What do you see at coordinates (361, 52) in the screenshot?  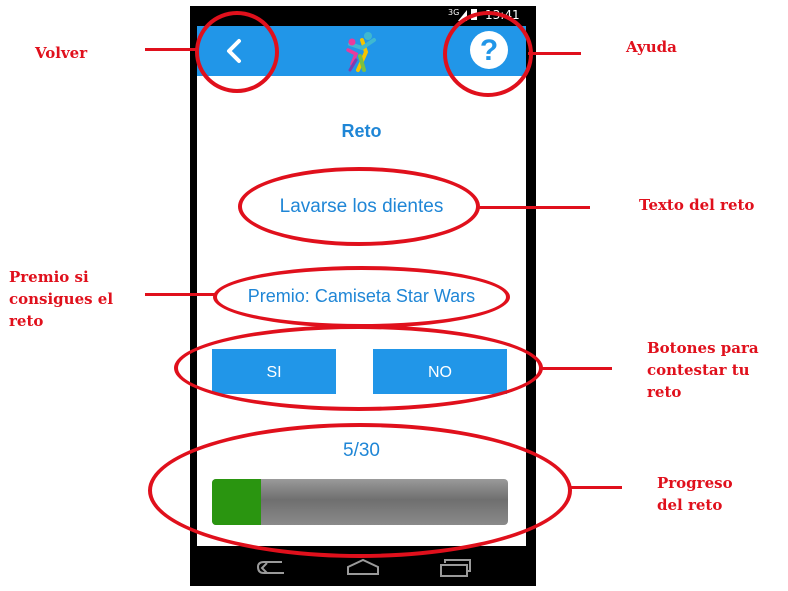 I see `app-logo-icon` at bounding box center [361, 52].